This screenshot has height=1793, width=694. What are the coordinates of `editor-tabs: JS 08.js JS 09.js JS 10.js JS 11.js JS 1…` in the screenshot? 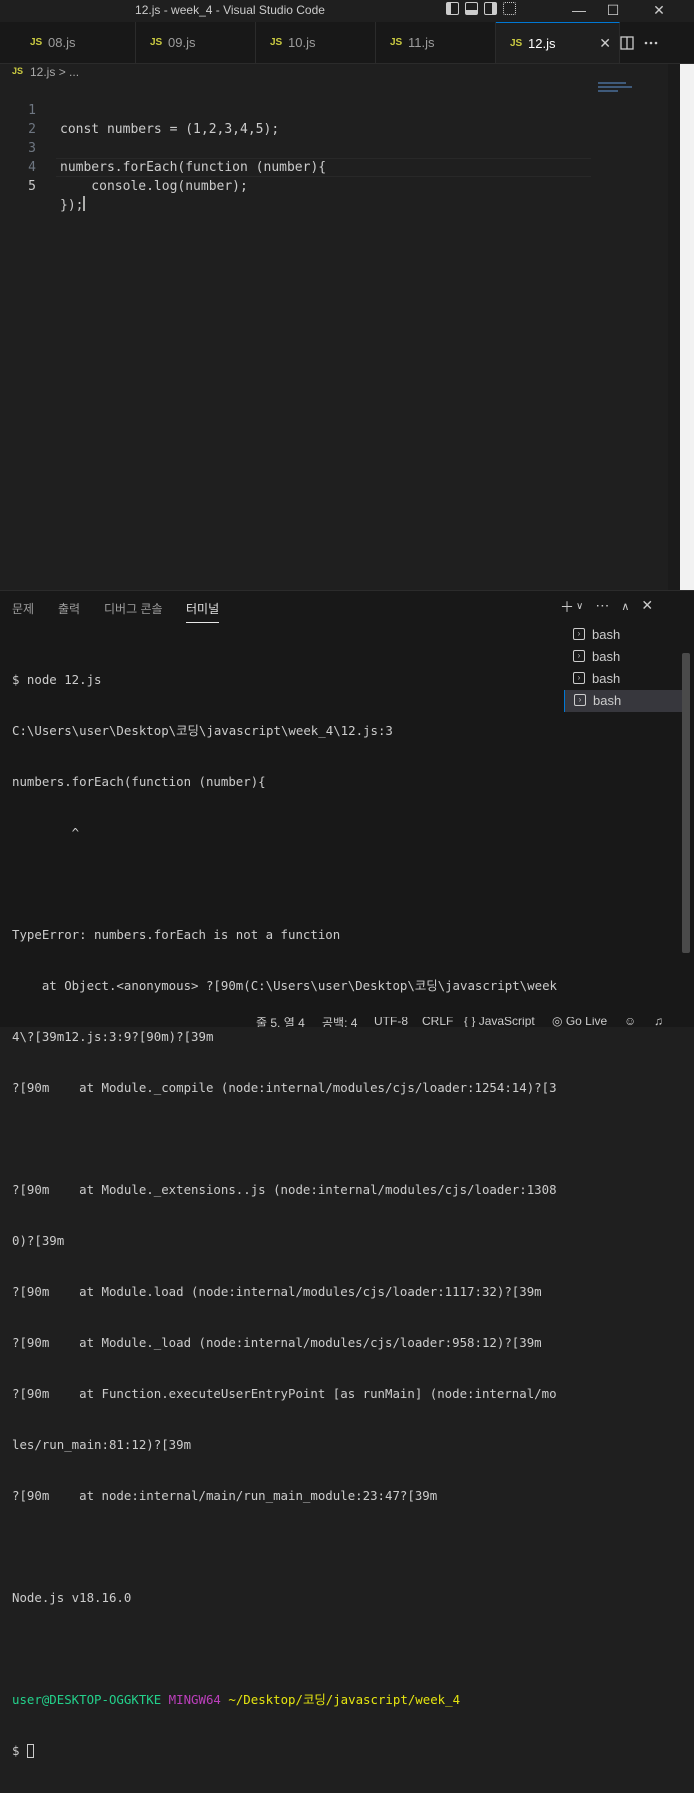 It's located at (347, 43).